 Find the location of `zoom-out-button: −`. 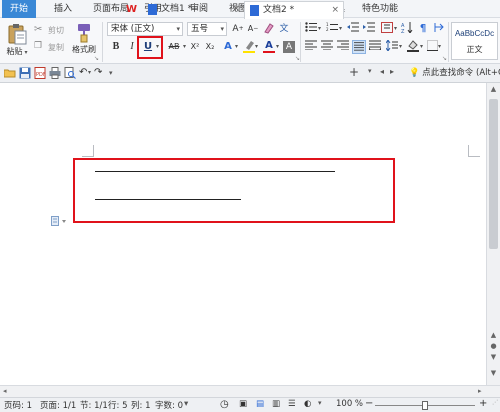

zoom-out-button: − is located at coordinates (369, 403).